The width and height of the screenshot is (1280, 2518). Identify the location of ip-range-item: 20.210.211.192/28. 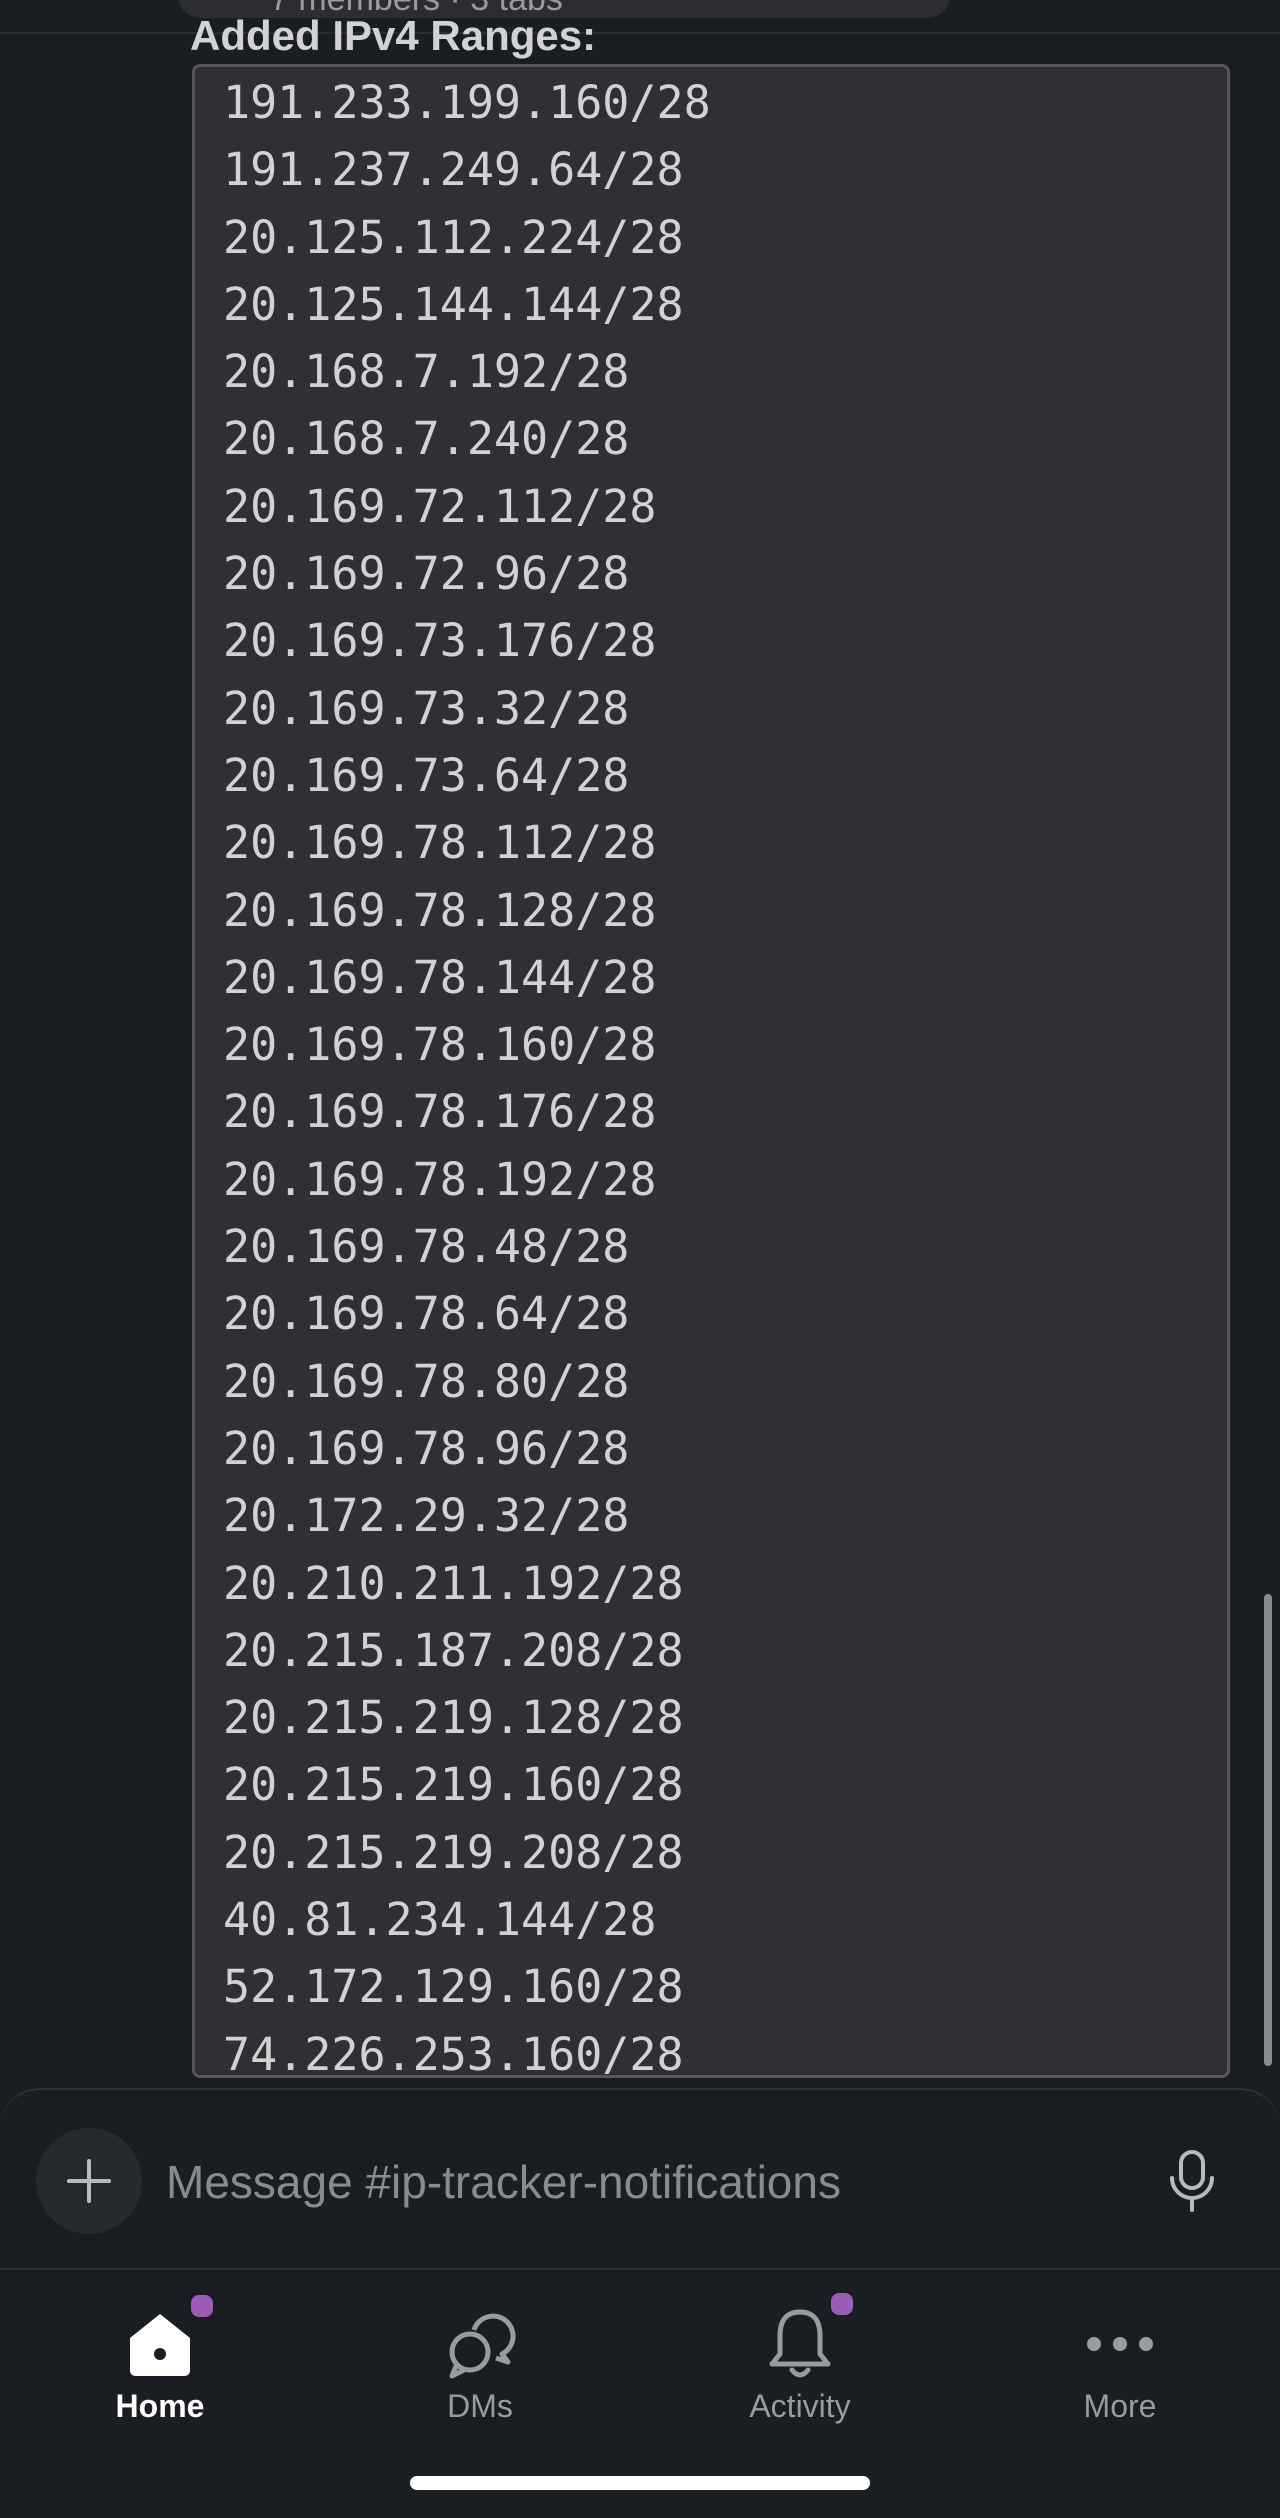
(453, 1583).